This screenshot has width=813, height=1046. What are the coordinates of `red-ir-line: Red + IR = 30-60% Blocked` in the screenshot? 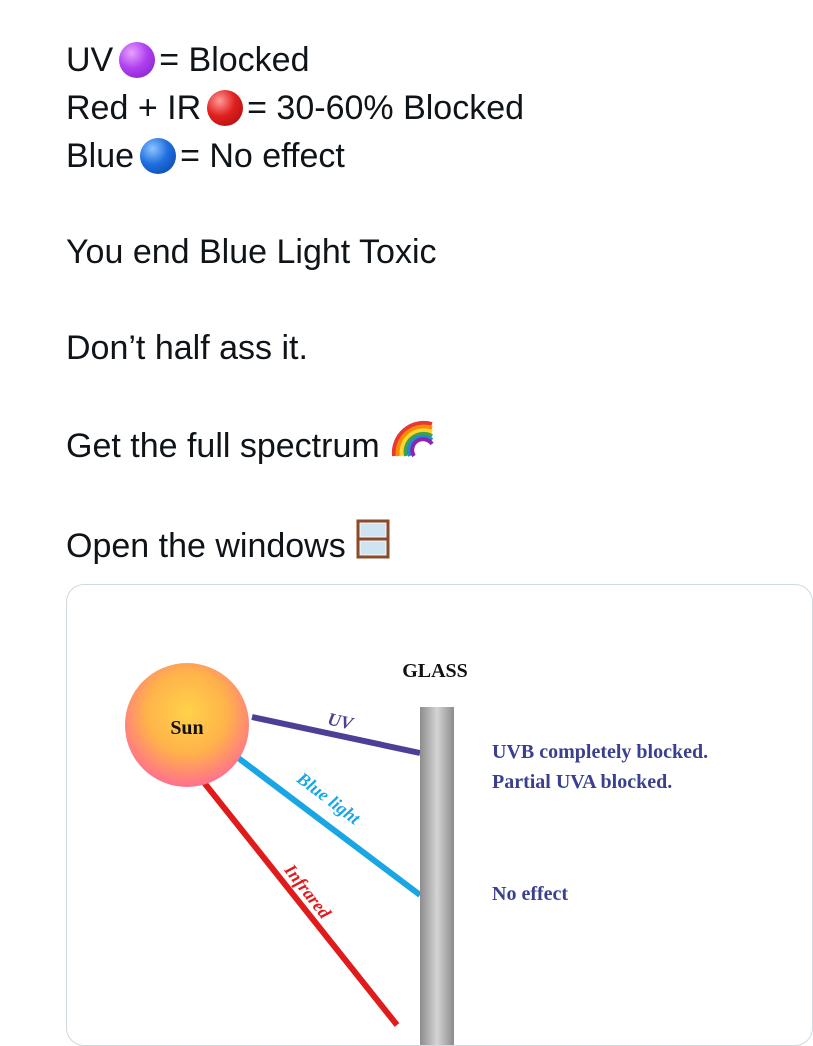 It's located at (426, 108).